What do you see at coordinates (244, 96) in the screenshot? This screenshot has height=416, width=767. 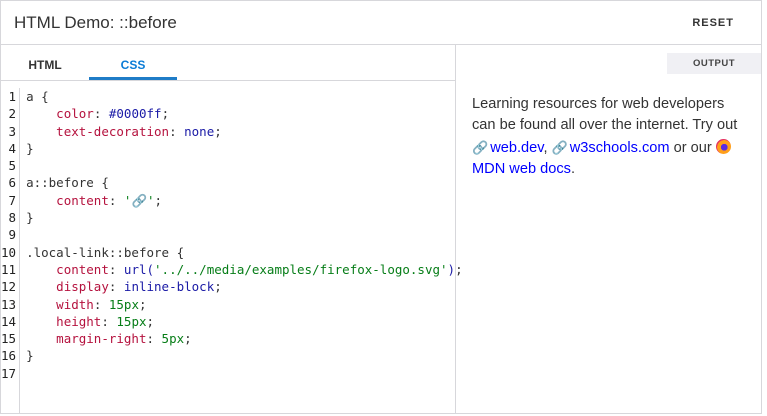 I see `code-line: a {` at bounding box center [244, 96].